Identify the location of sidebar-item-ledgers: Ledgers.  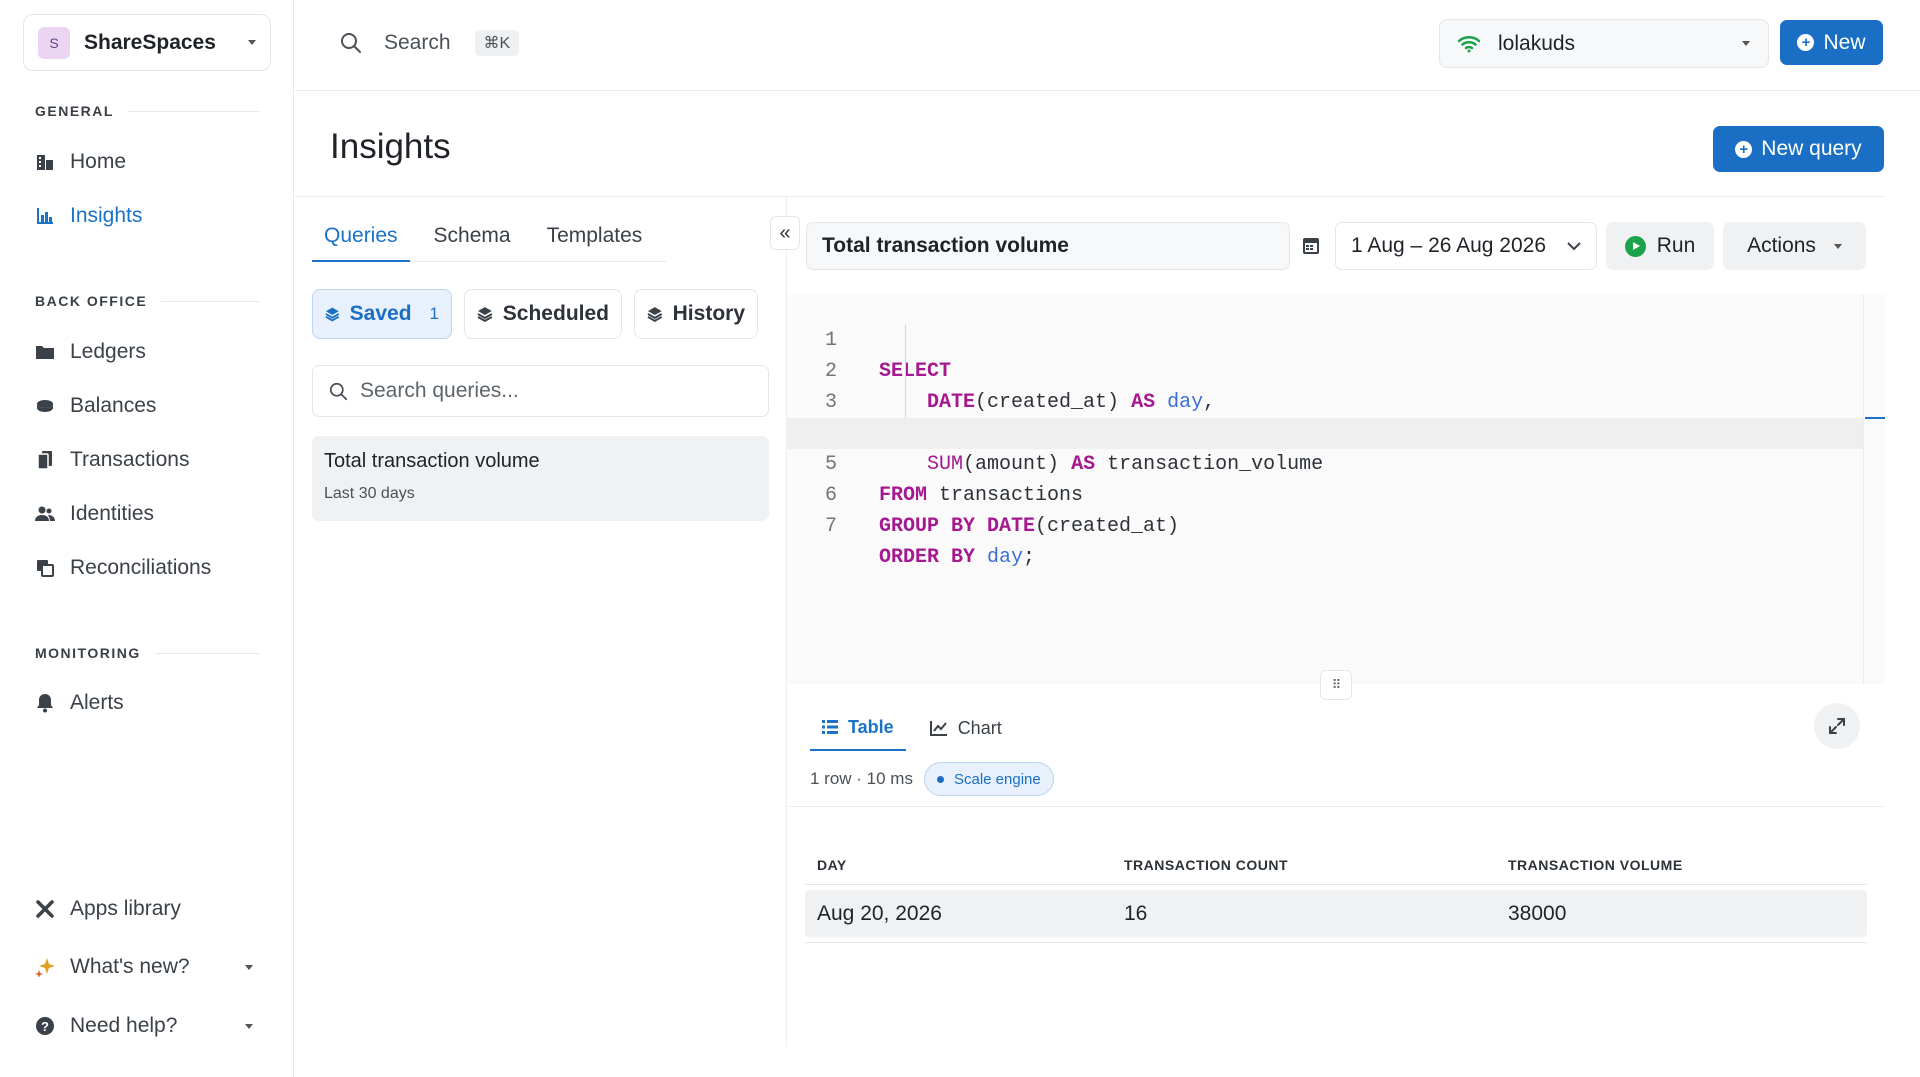
(90, 352).